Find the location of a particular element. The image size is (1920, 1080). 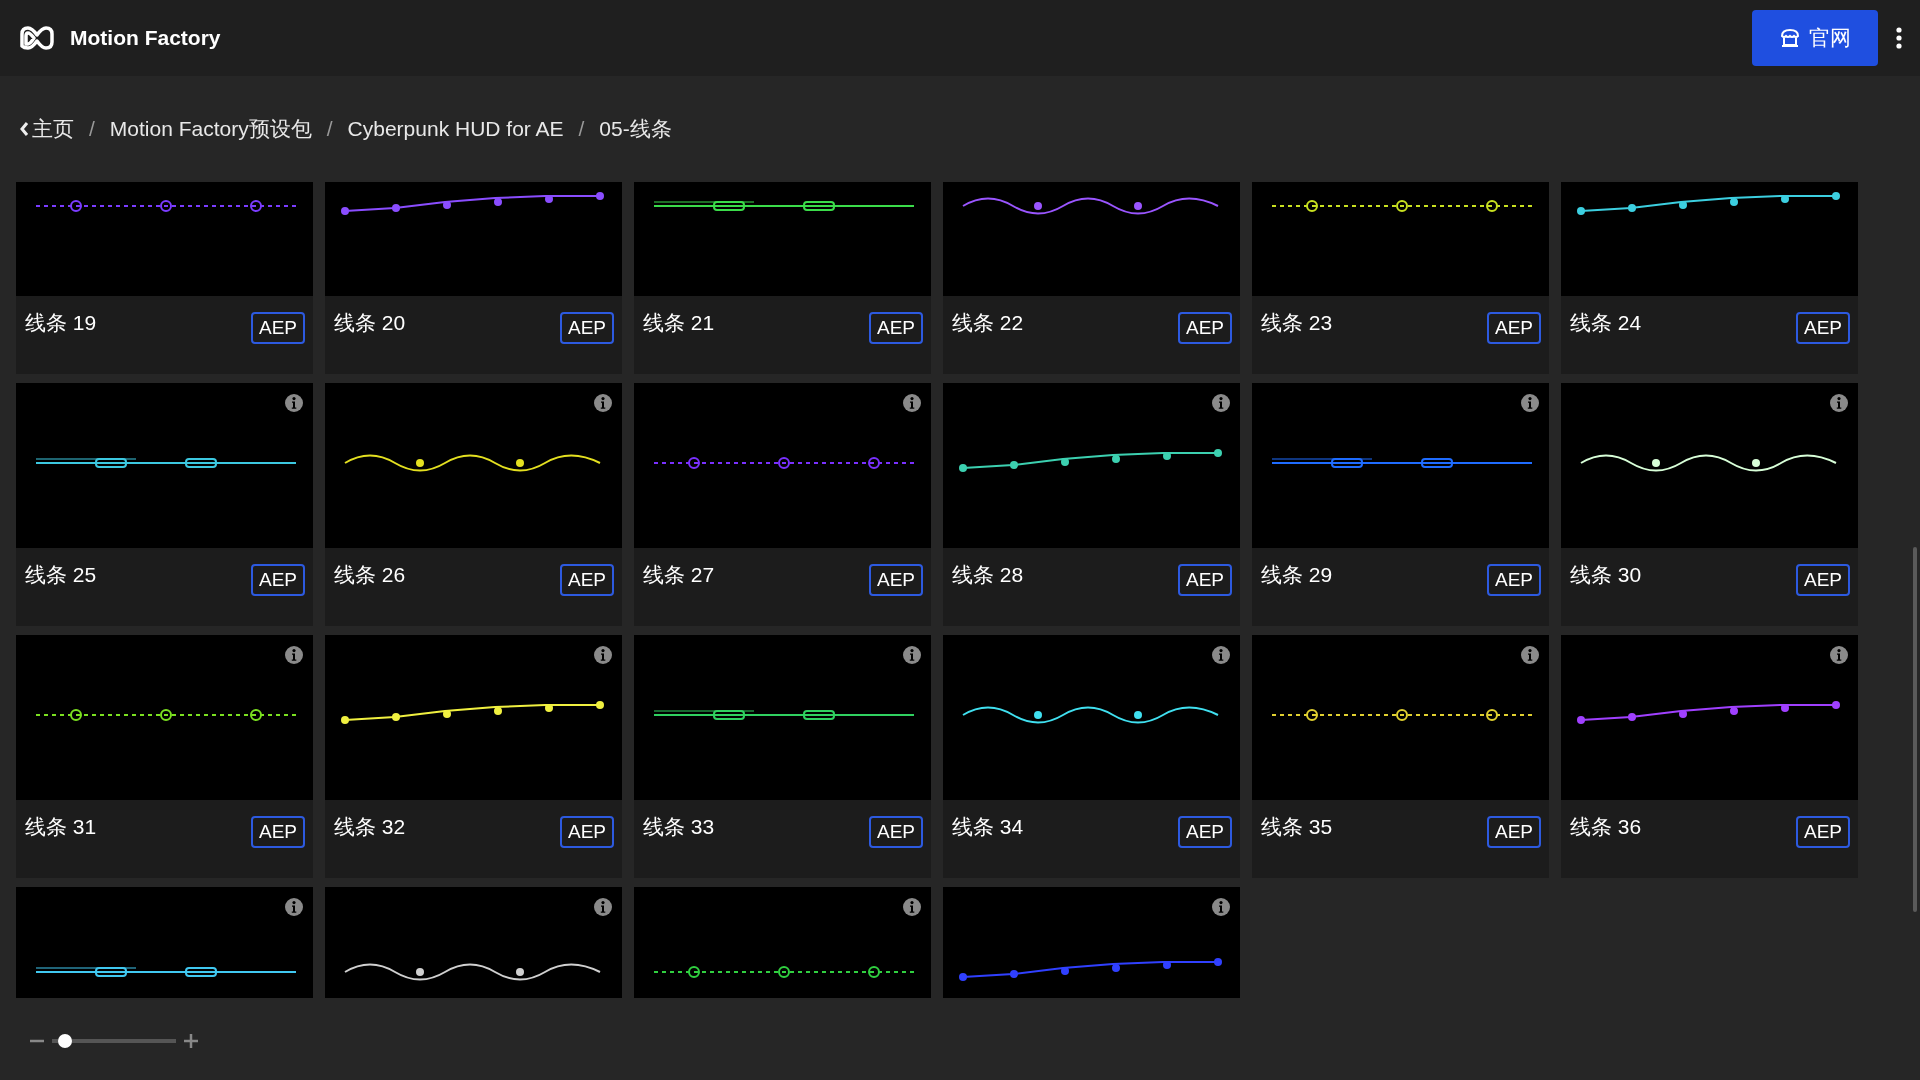

preset-card: 线条 34 AEP is located at coordinates (1091, 756).